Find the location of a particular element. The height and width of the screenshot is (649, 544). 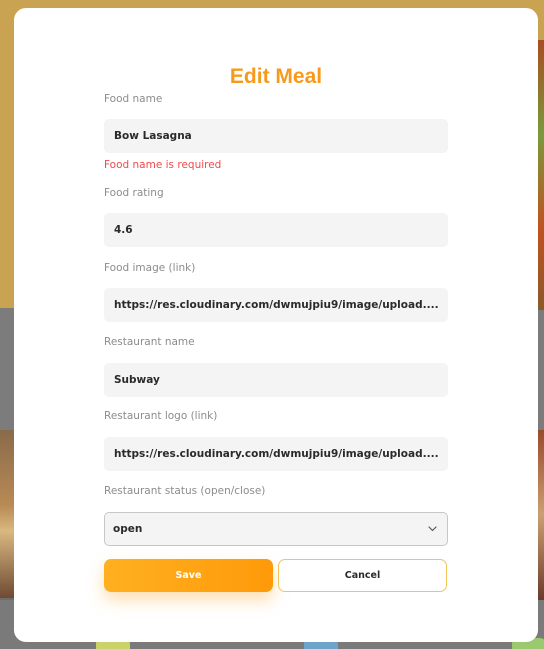

food-name-label: Food name is located at coordinates (133, 99).